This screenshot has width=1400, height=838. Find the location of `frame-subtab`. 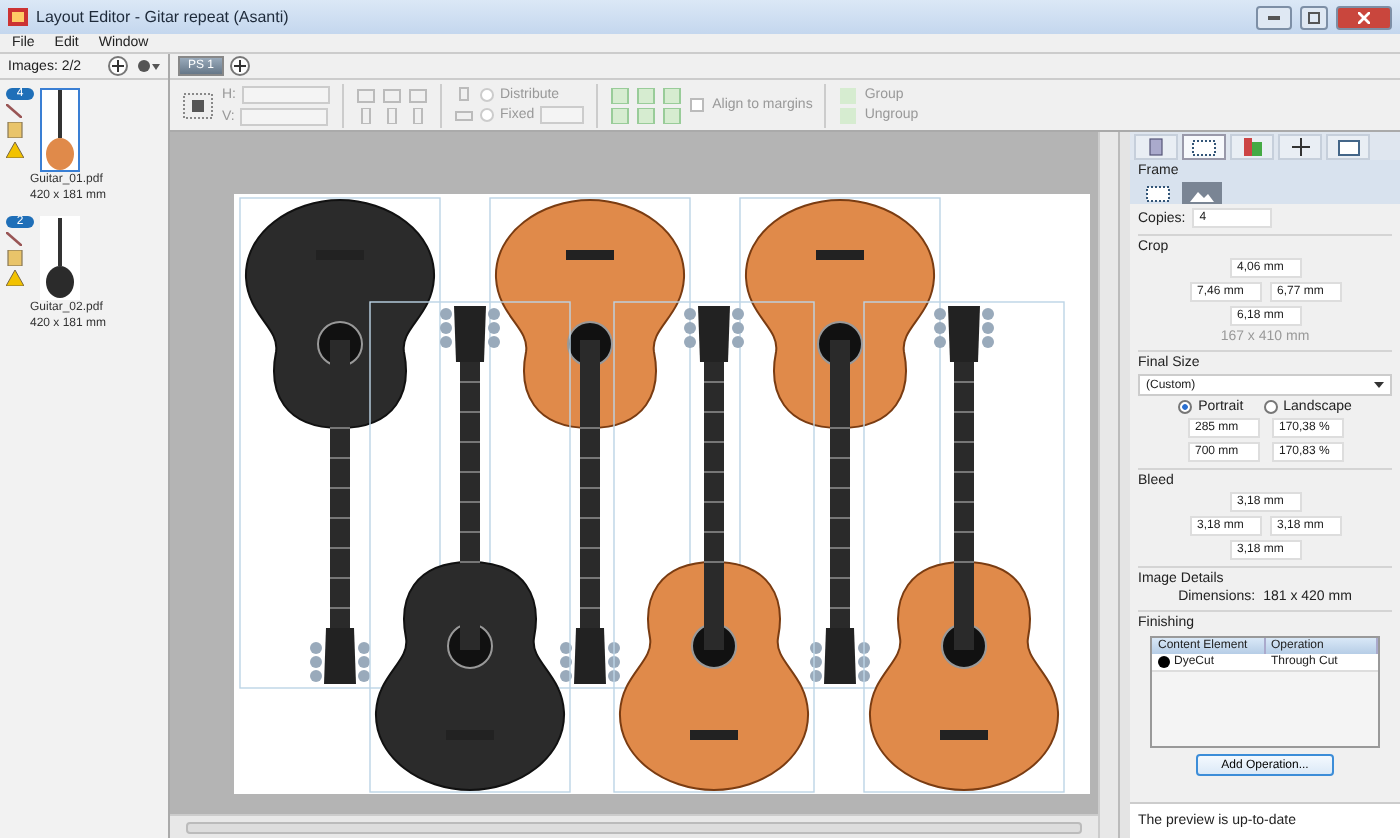

frame-subtab is located at coordinates (1202, 193).